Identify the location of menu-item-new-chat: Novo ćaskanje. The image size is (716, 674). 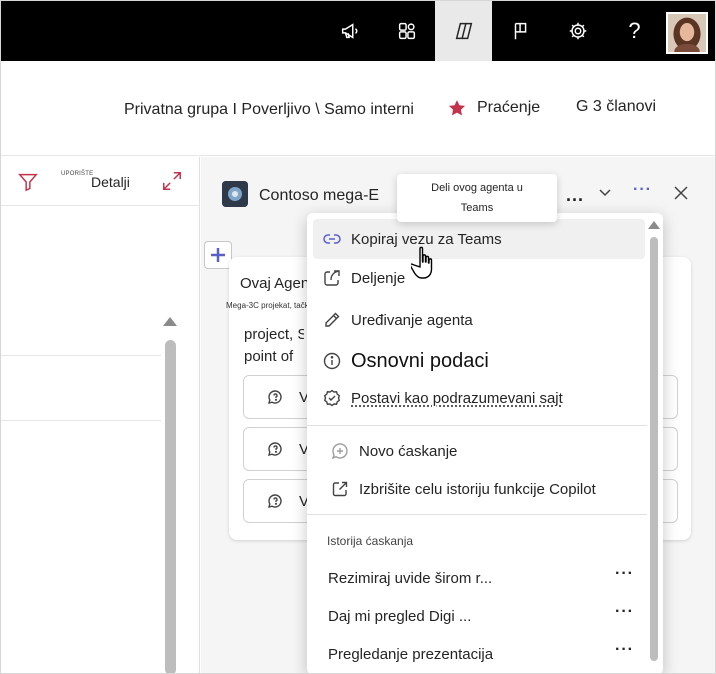
(479, 451).